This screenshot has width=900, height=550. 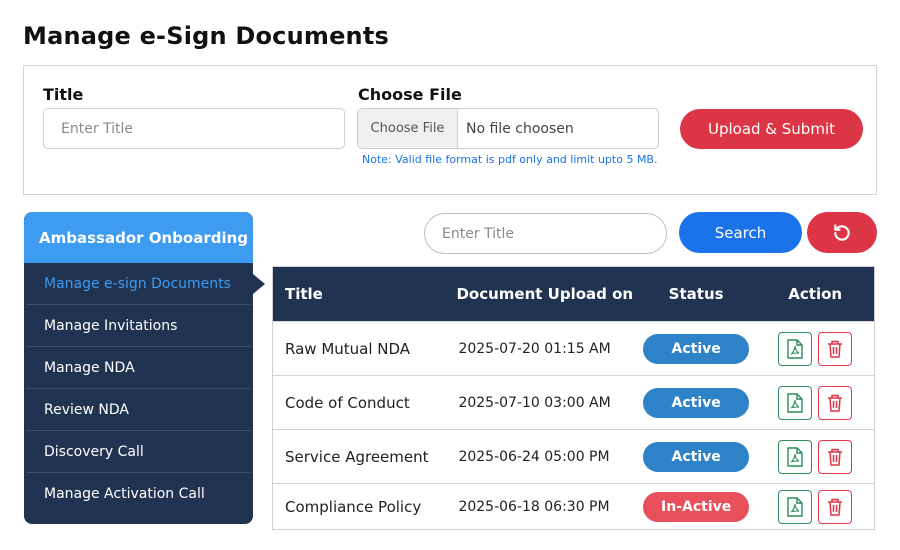 What do you see at coordinates (138, 452) in the screenshot?
I see `sidebar-item-discovery-call: Discovery Call` at bounding box center [138, 452].